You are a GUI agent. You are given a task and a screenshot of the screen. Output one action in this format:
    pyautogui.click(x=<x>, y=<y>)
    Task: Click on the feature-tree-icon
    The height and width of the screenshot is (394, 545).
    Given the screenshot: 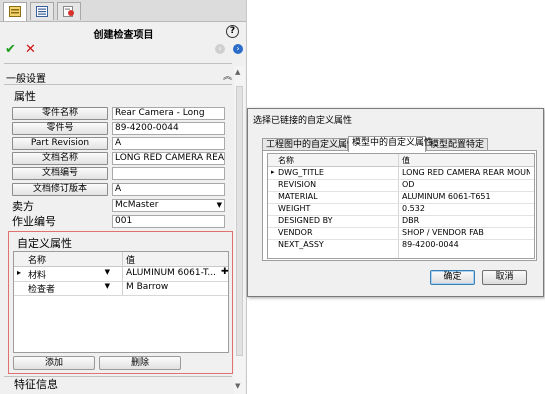 What is the action you would take?
    pyautogui.click(x=15, y=11)
    